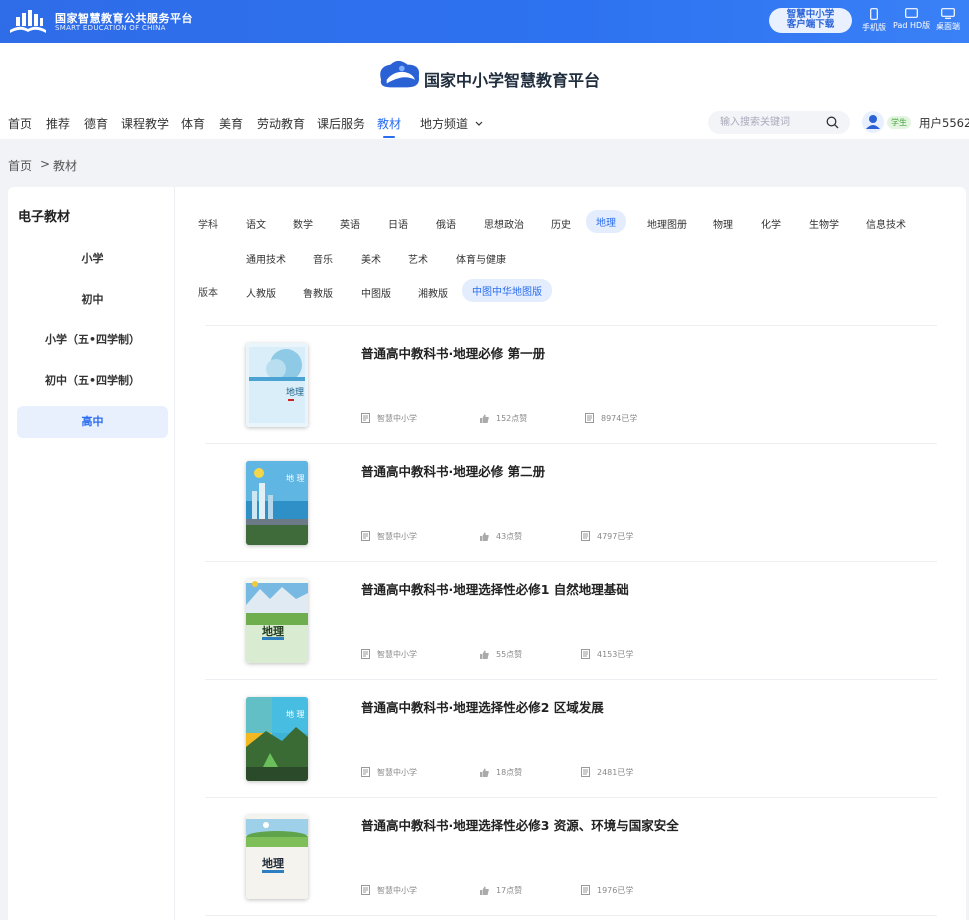 Image resolution: width=969 pixels, height=920 pixels. Describe the element at coordinates (92, 422) in the screenshot. I see `sidebar-item-senior: 高中` at that location.